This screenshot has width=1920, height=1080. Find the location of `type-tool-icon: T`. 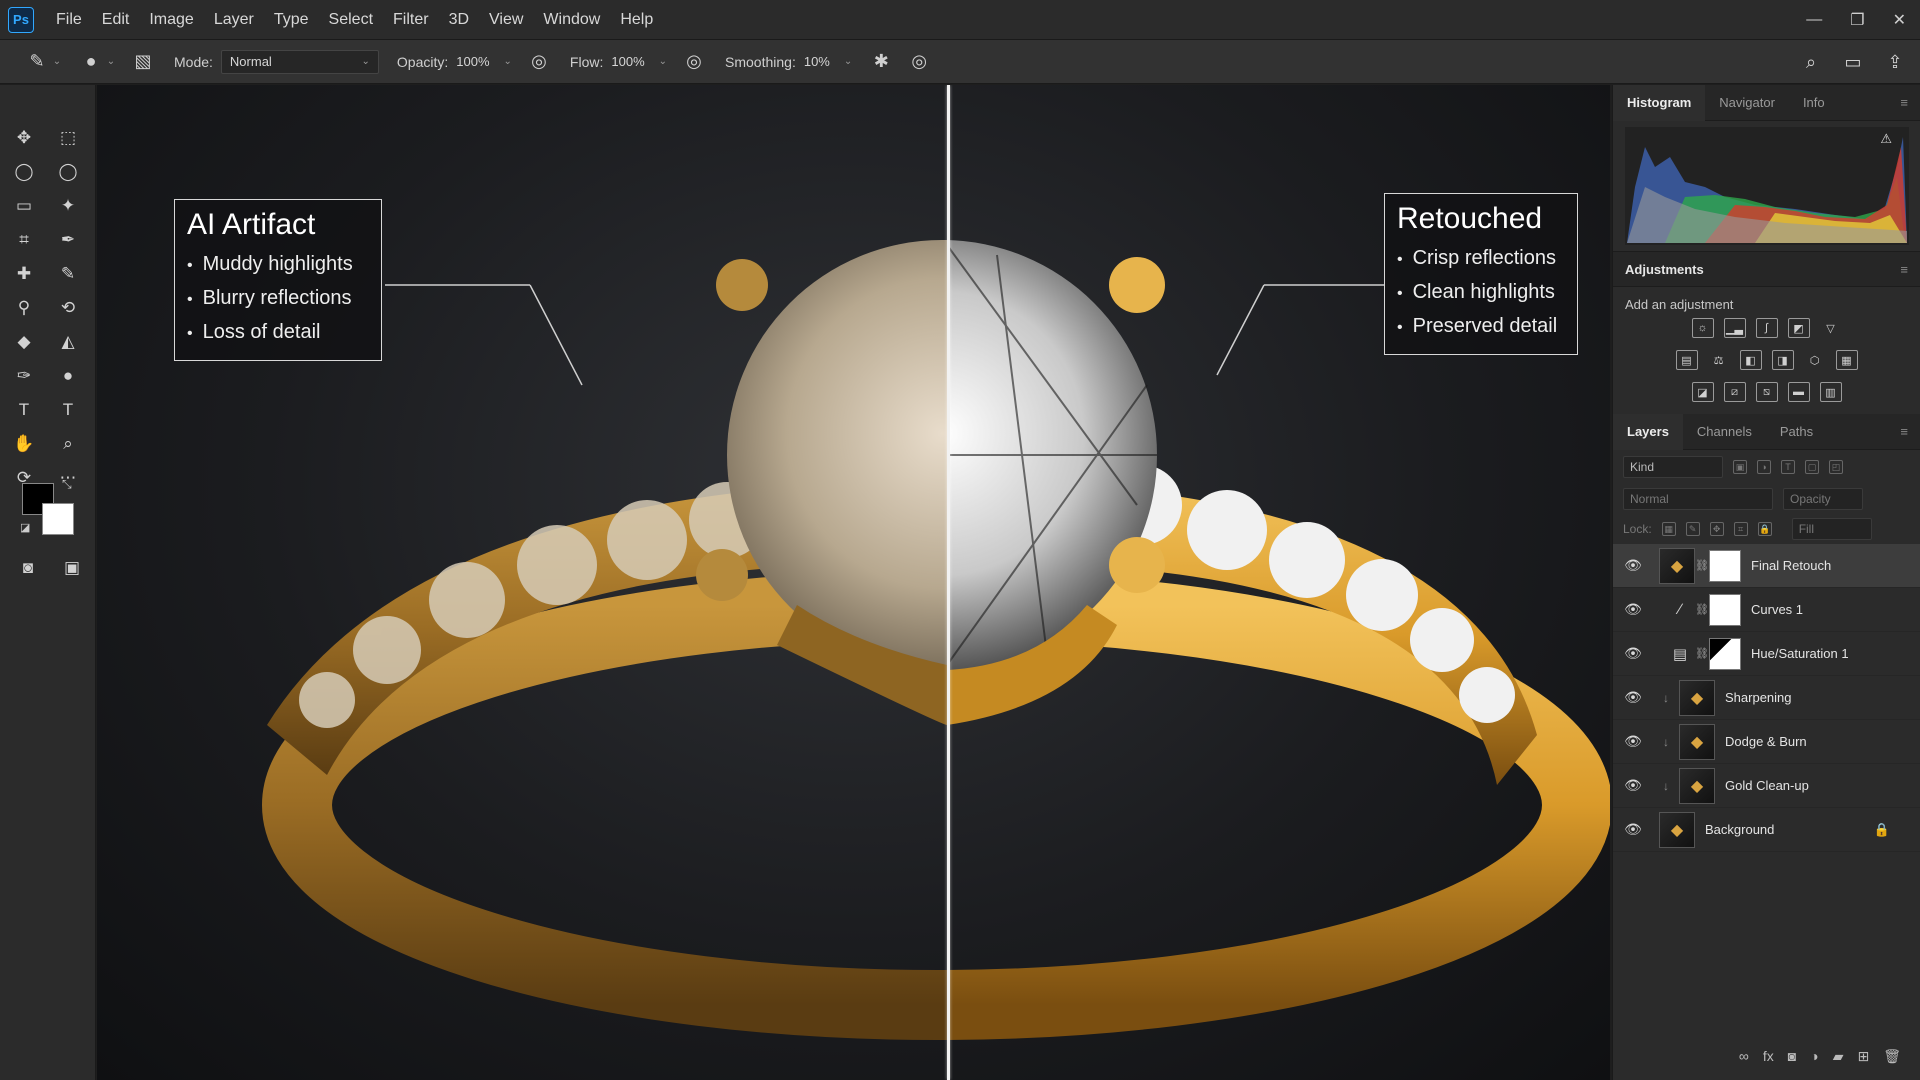

type-tool-icon: T is located at coordinates (24, 410).